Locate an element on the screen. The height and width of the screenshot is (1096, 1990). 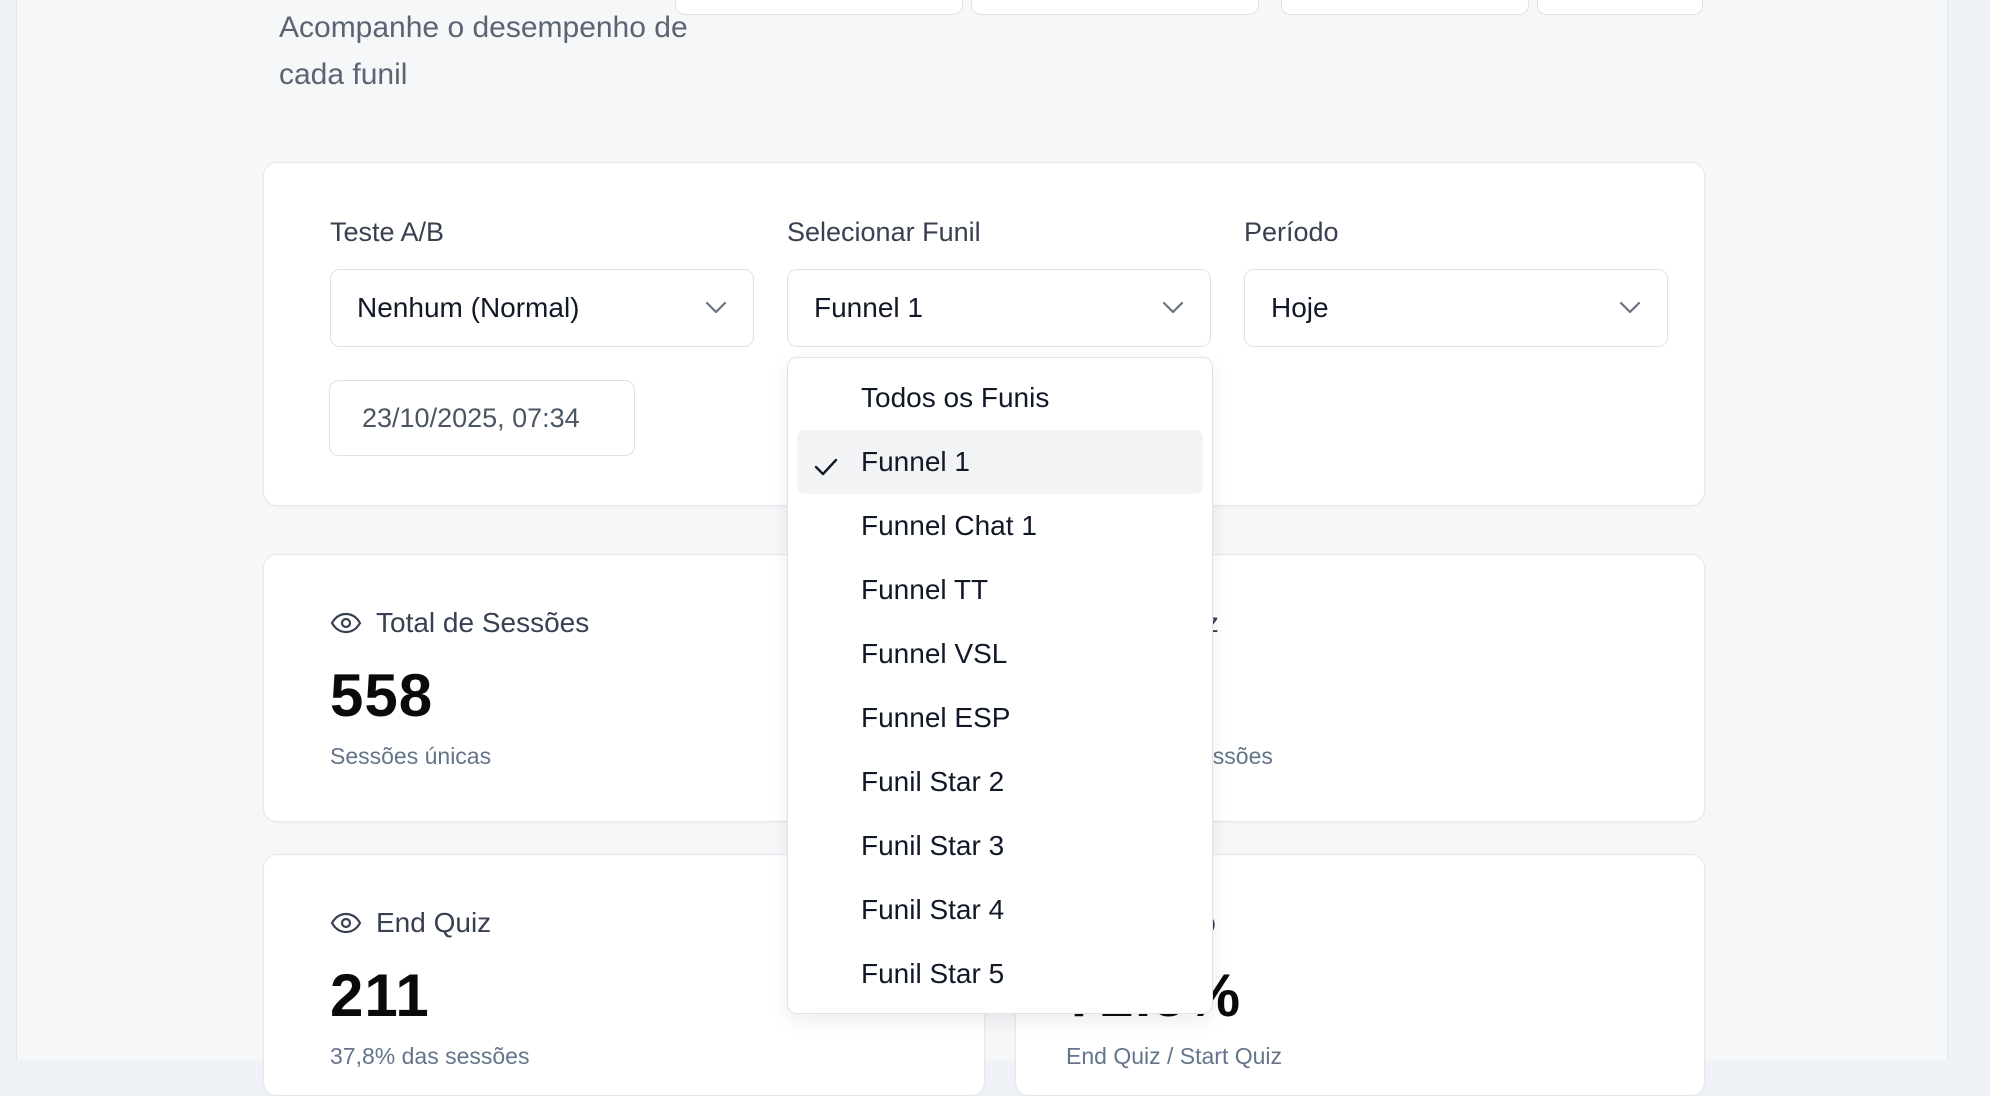
funnel-option-label: Funnel VSL is located at coordinates (934, 653).